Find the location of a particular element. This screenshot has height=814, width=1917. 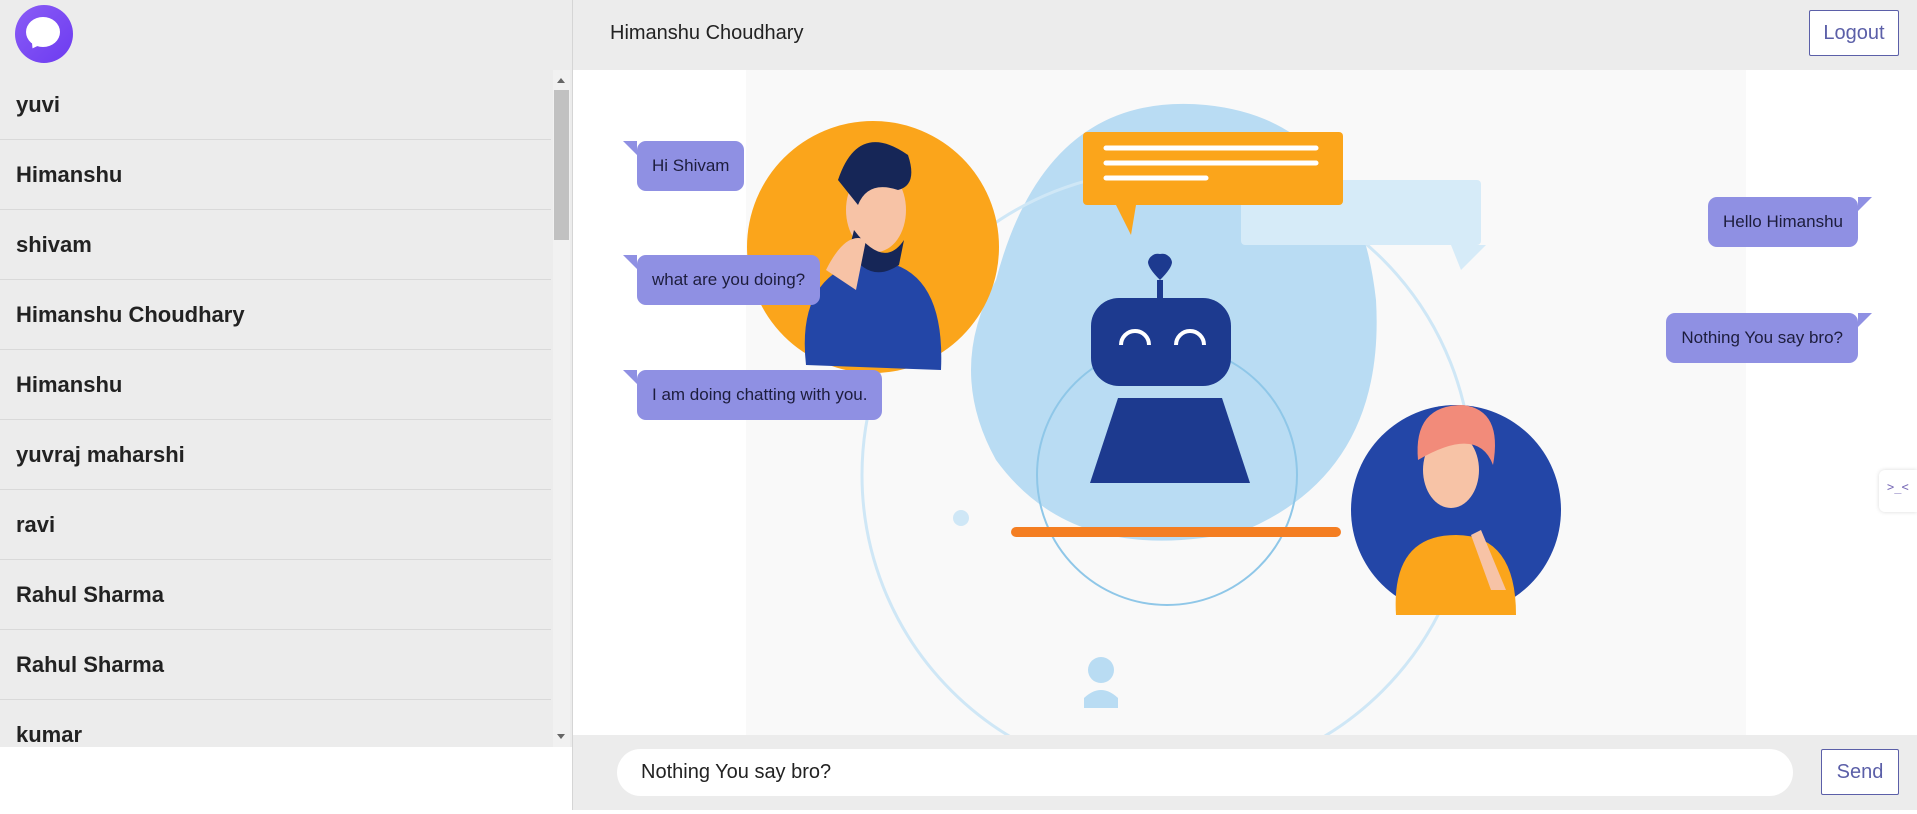

user-list-item: shivam is located at coordinates (275, 245).